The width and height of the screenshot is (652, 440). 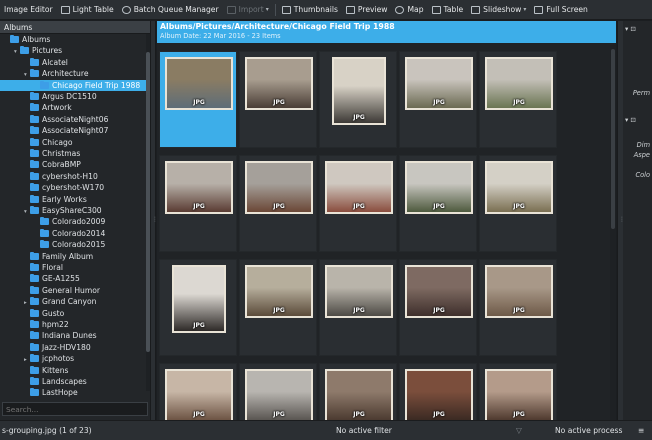 I want to click on tree-item: LastHope, so click(x=73, y=392).